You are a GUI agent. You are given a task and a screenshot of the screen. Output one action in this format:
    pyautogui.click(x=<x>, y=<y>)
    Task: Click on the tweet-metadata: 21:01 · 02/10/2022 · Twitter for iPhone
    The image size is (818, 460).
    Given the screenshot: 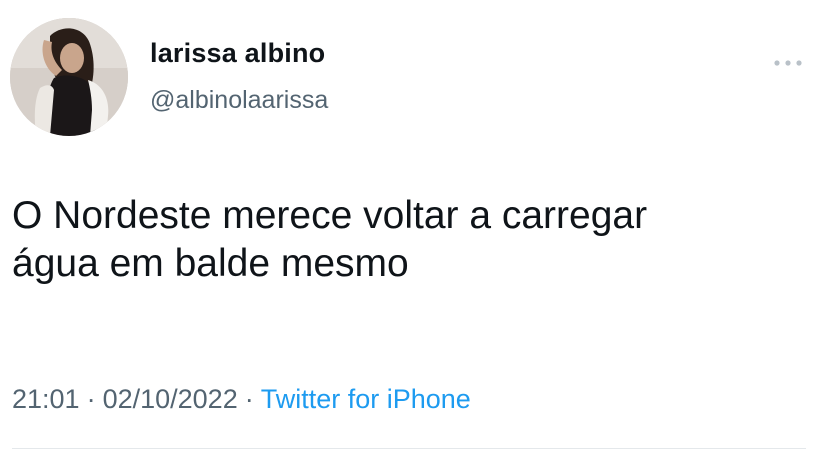 What is the action you would take?
    pyautogui.click(x=241, y=399)
    